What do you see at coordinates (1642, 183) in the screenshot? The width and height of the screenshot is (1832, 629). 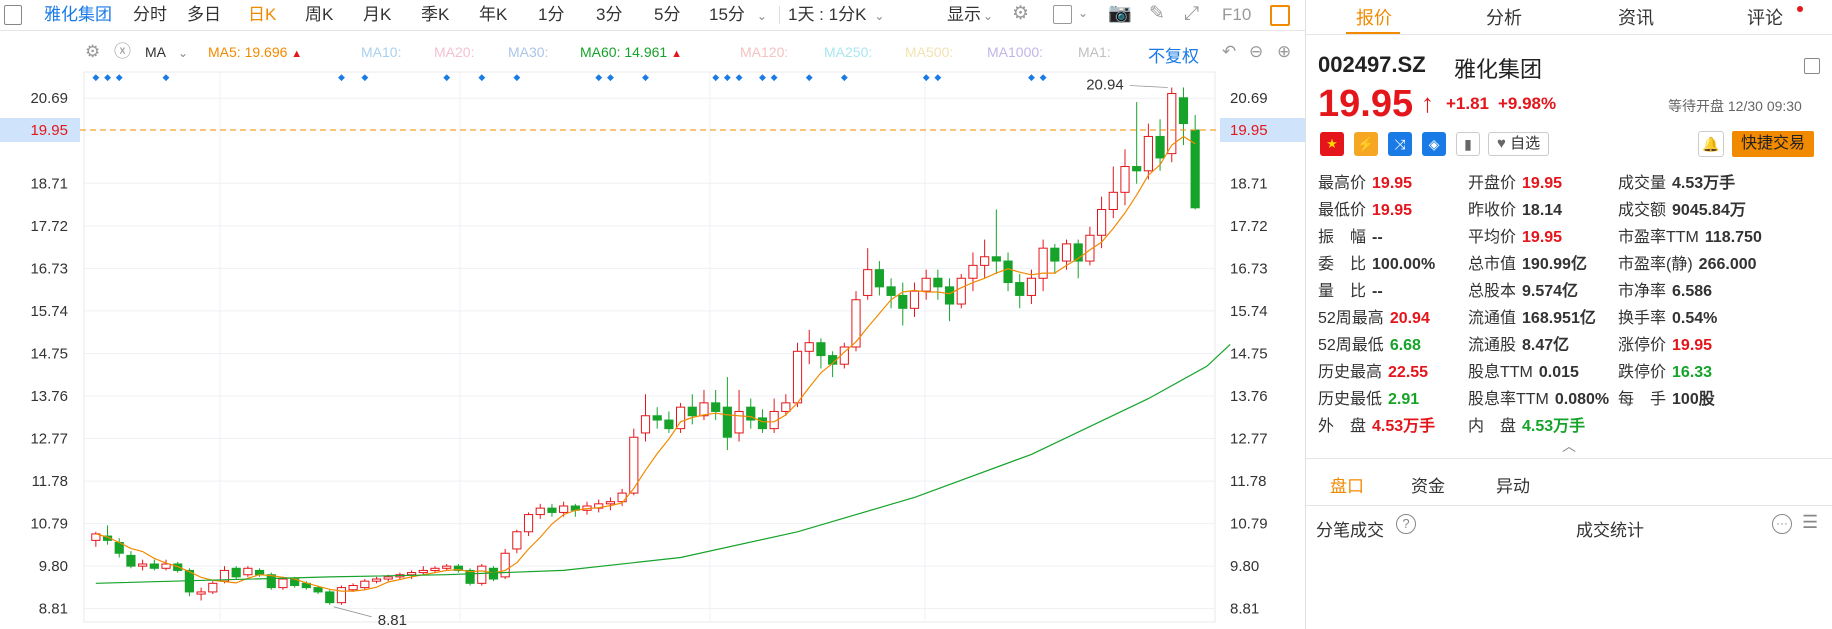 I see `quote-field-label: 成交量` at bounding box center [1642, 183].